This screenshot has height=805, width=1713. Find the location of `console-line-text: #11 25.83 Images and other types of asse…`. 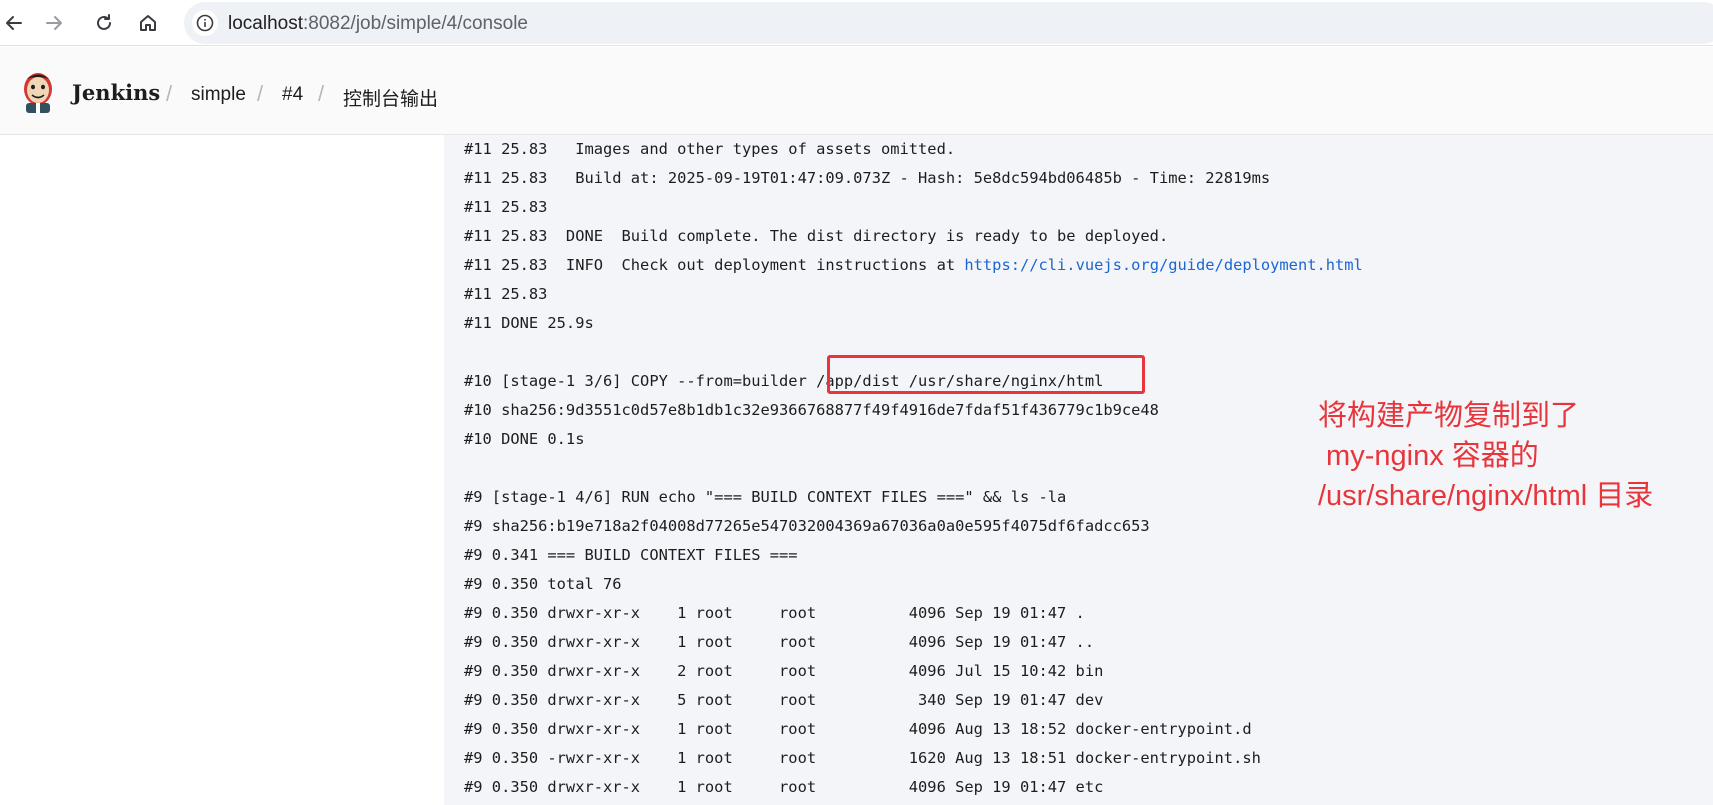

console-line-text: #11 25.83 Images and other types of asse… is located at coordinates (710, 149).